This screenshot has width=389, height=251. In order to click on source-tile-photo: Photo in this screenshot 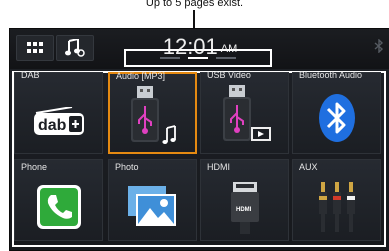, I will do `click(152, 200)`.